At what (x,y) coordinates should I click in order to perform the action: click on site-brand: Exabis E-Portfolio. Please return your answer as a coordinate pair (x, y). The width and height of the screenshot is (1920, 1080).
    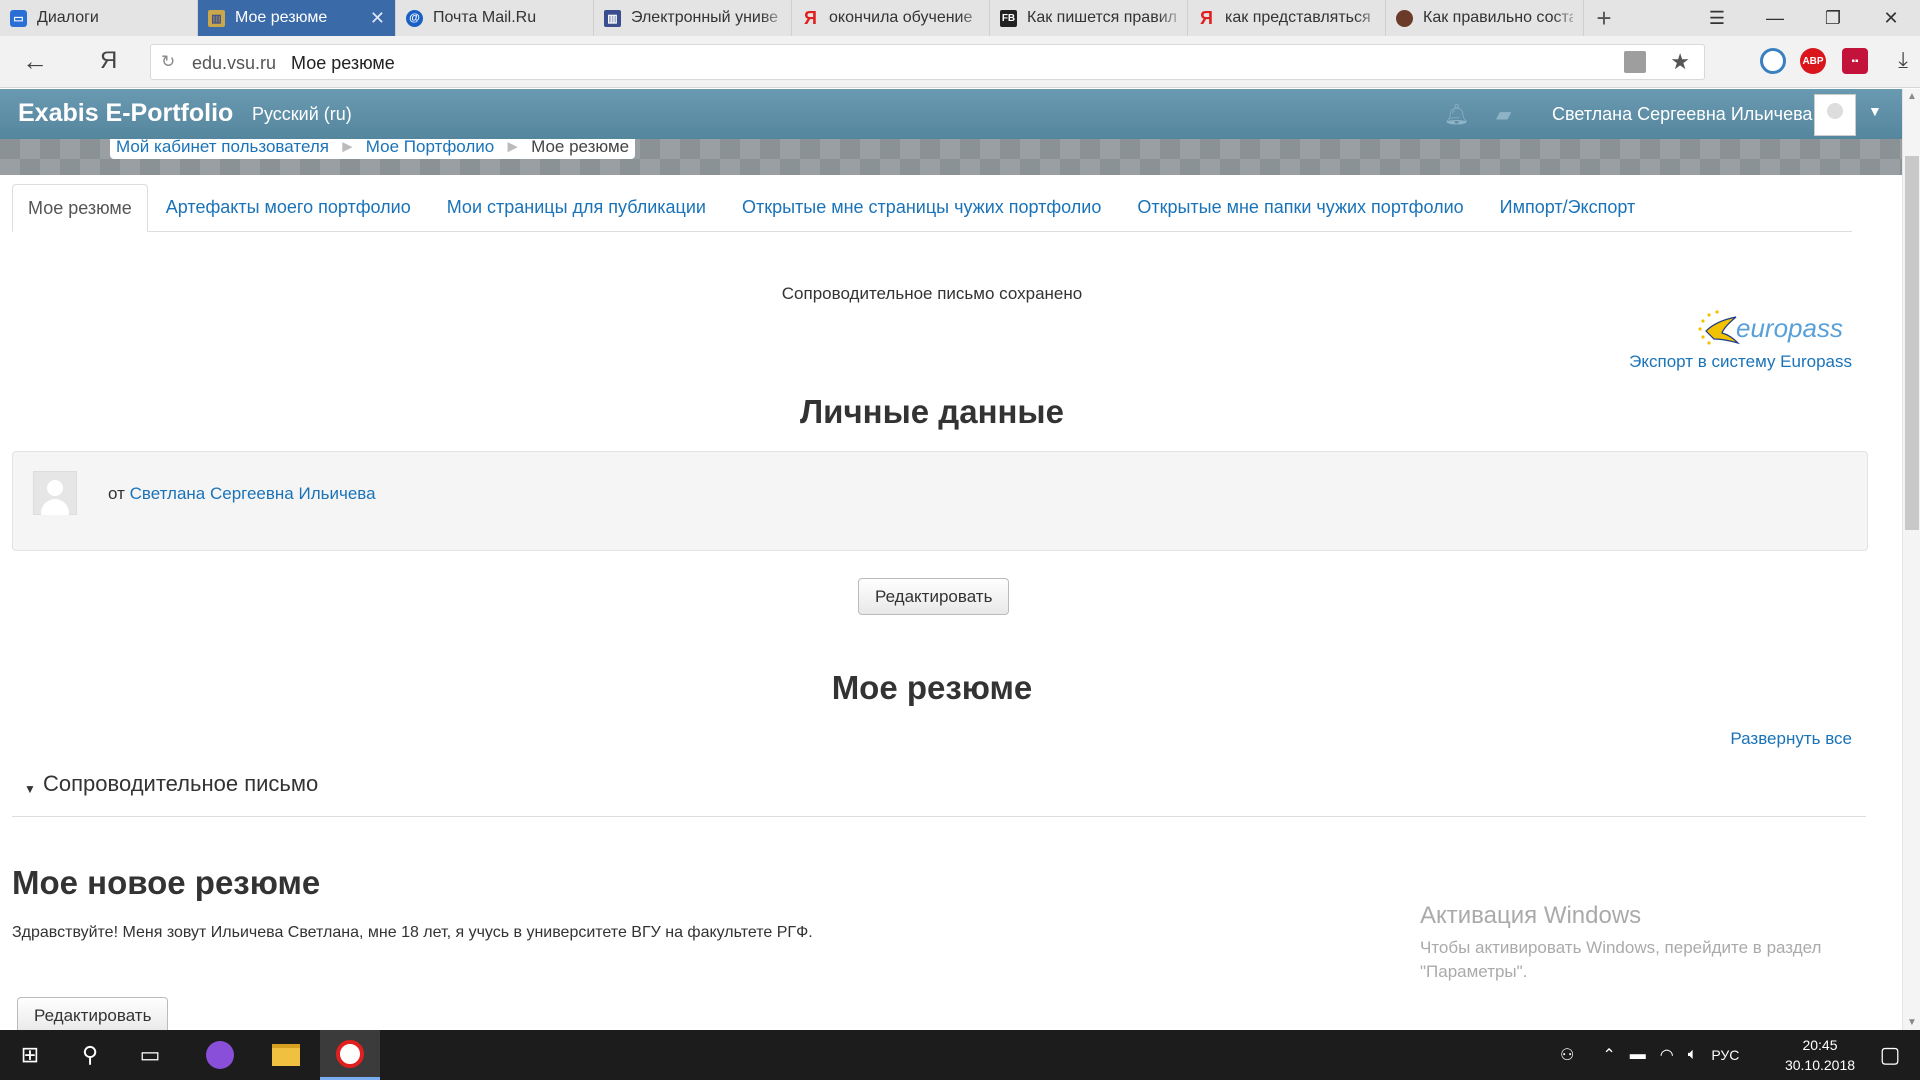
    Looking at the image, I should click on (125, 113).